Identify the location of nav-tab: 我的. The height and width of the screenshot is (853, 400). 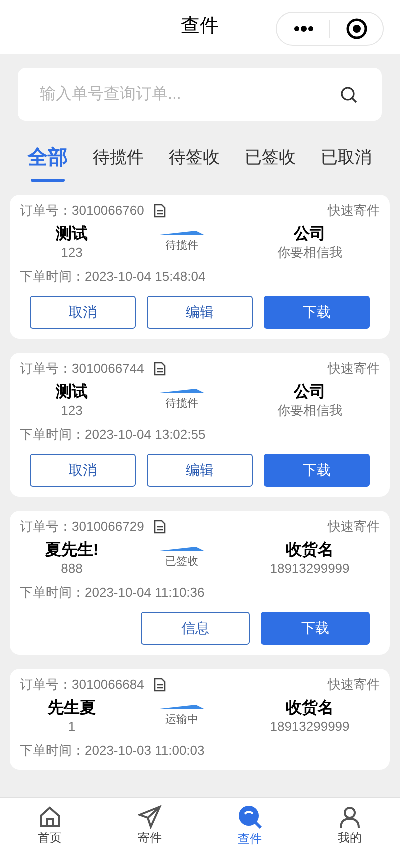
(350, 825).